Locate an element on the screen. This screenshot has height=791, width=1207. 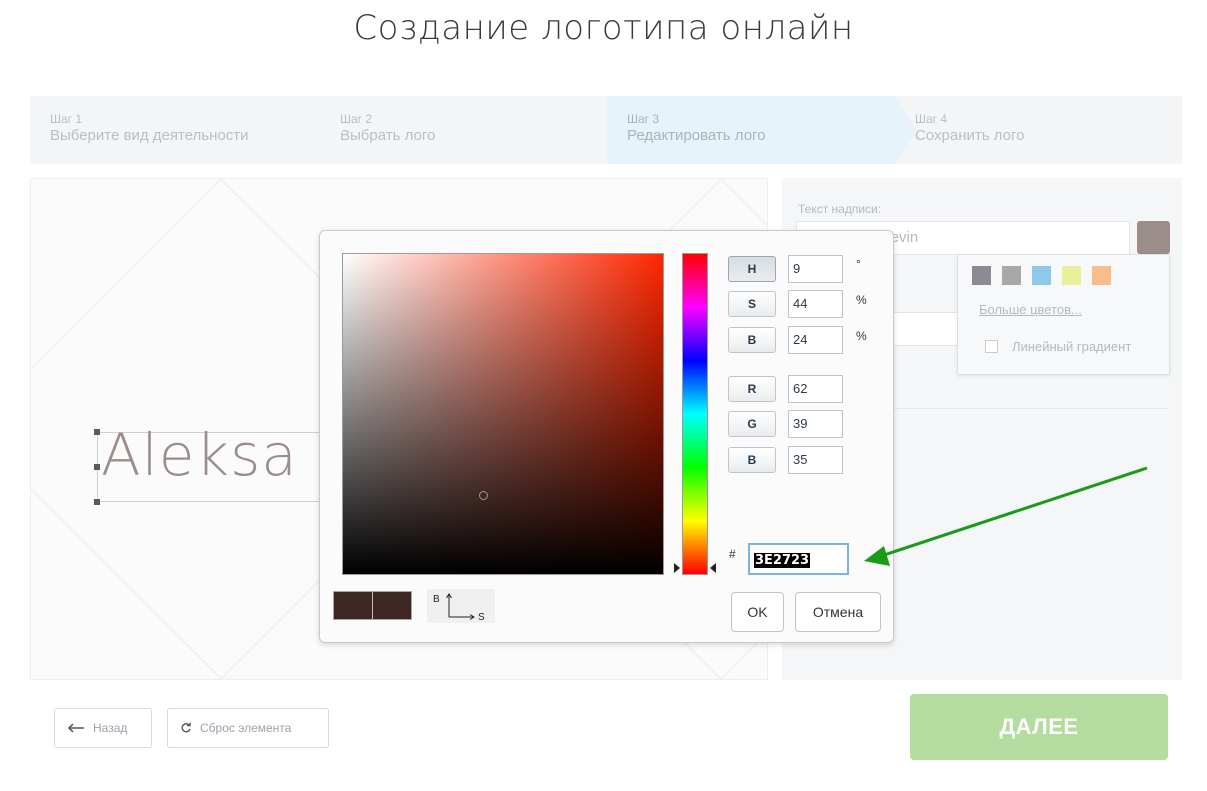
color-popup: Больше цветов... Линейный градиент is located at coordinates (1063, 314).